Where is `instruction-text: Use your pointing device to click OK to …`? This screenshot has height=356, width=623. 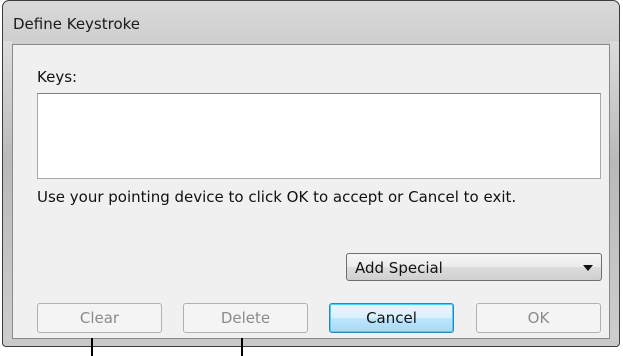 instruction-text: Use your pointing device to click OK to … is located at coordinates (277, 197).